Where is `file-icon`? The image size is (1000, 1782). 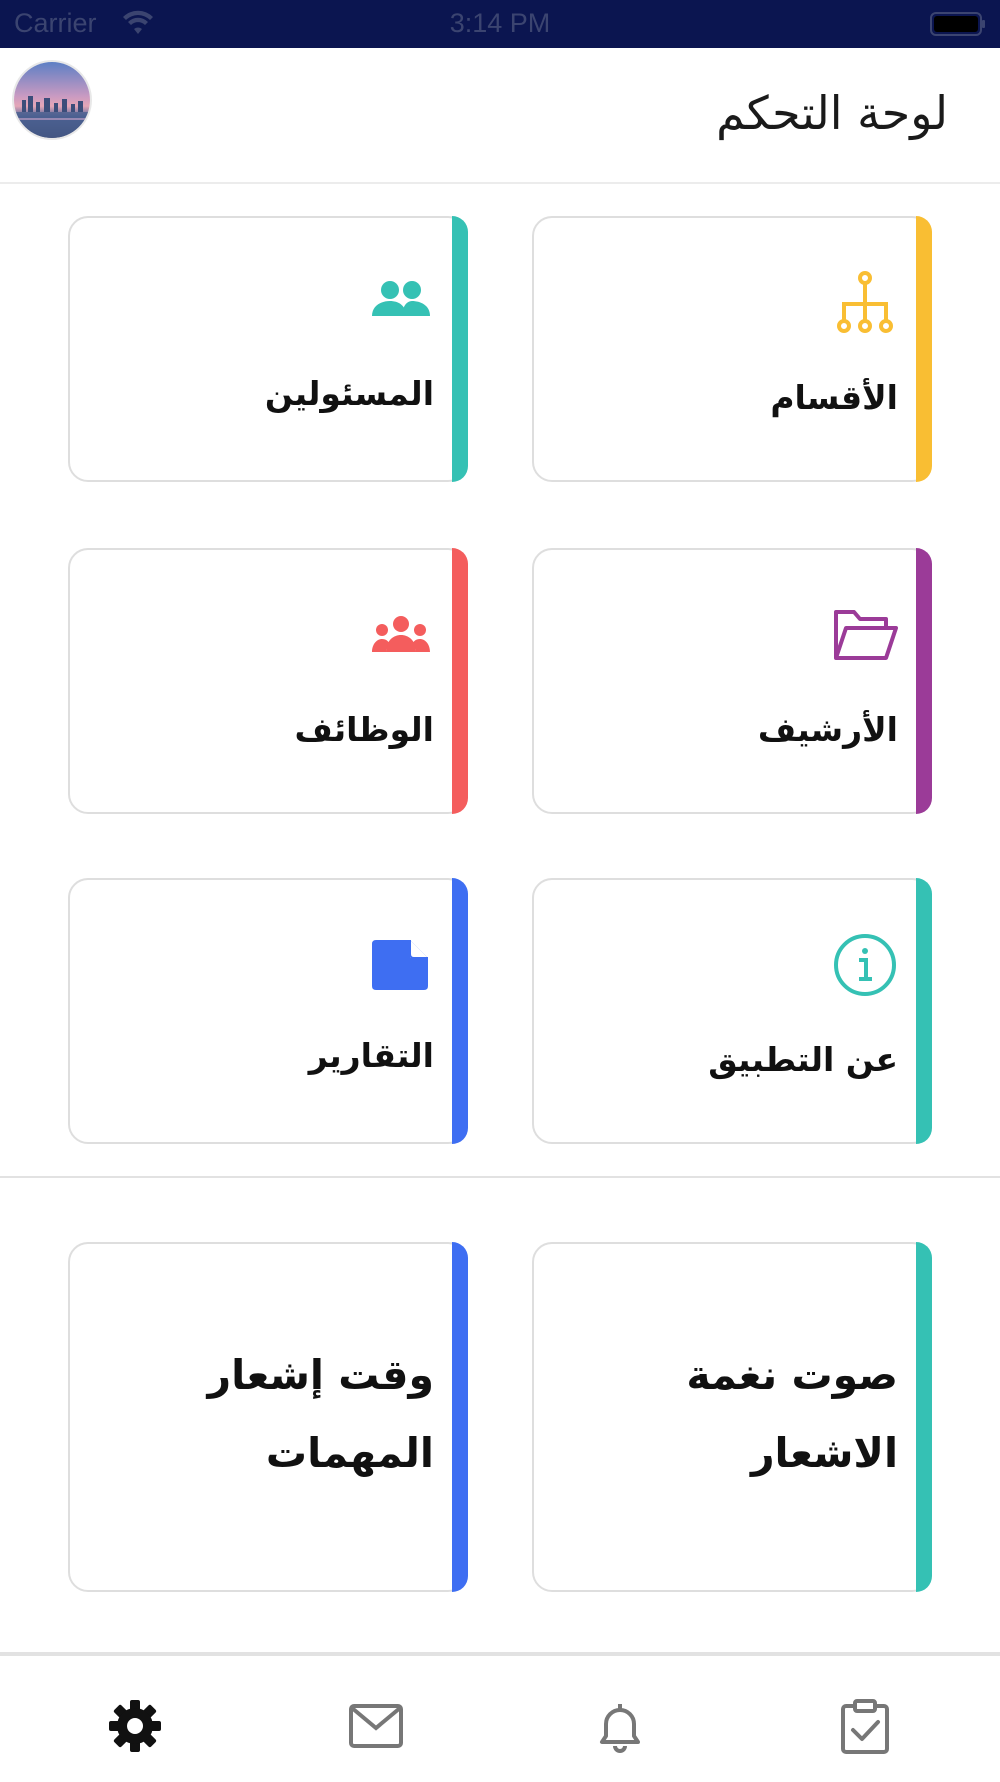
file-icon is located at coordinates (401, 965).